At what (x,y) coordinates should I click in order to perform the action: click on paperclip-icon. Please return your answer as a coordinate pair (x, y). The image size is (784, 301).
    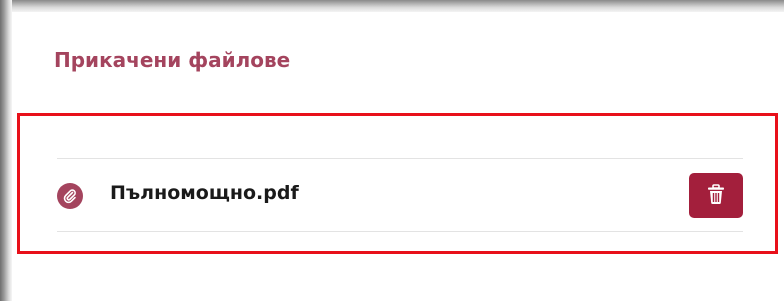
    Looking at the image, I should click on (70, 196).